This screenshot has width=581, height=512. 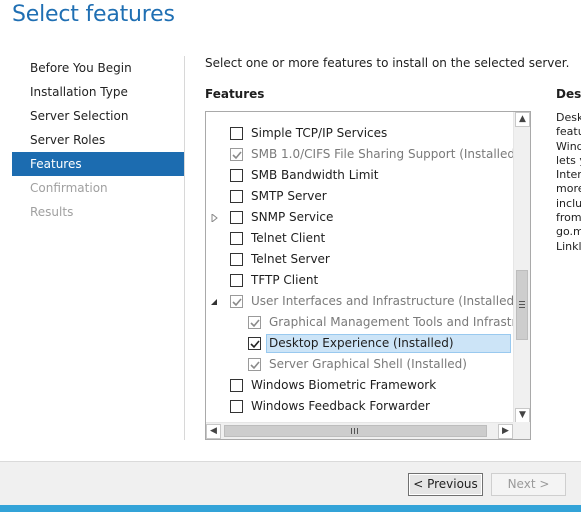 I want to click on feature-label: Telnet Client, so click(x=288, y=238).